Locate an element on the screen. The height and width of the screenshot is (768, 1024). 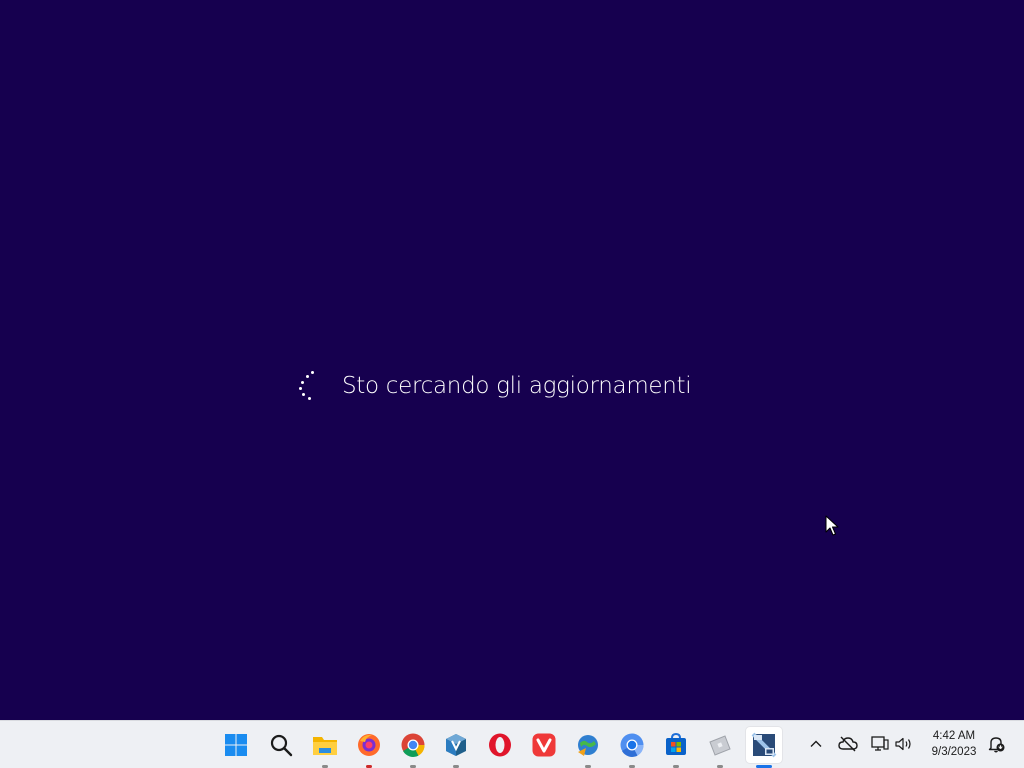
taskbar-virtualbox is located at coordinates (456, 747).